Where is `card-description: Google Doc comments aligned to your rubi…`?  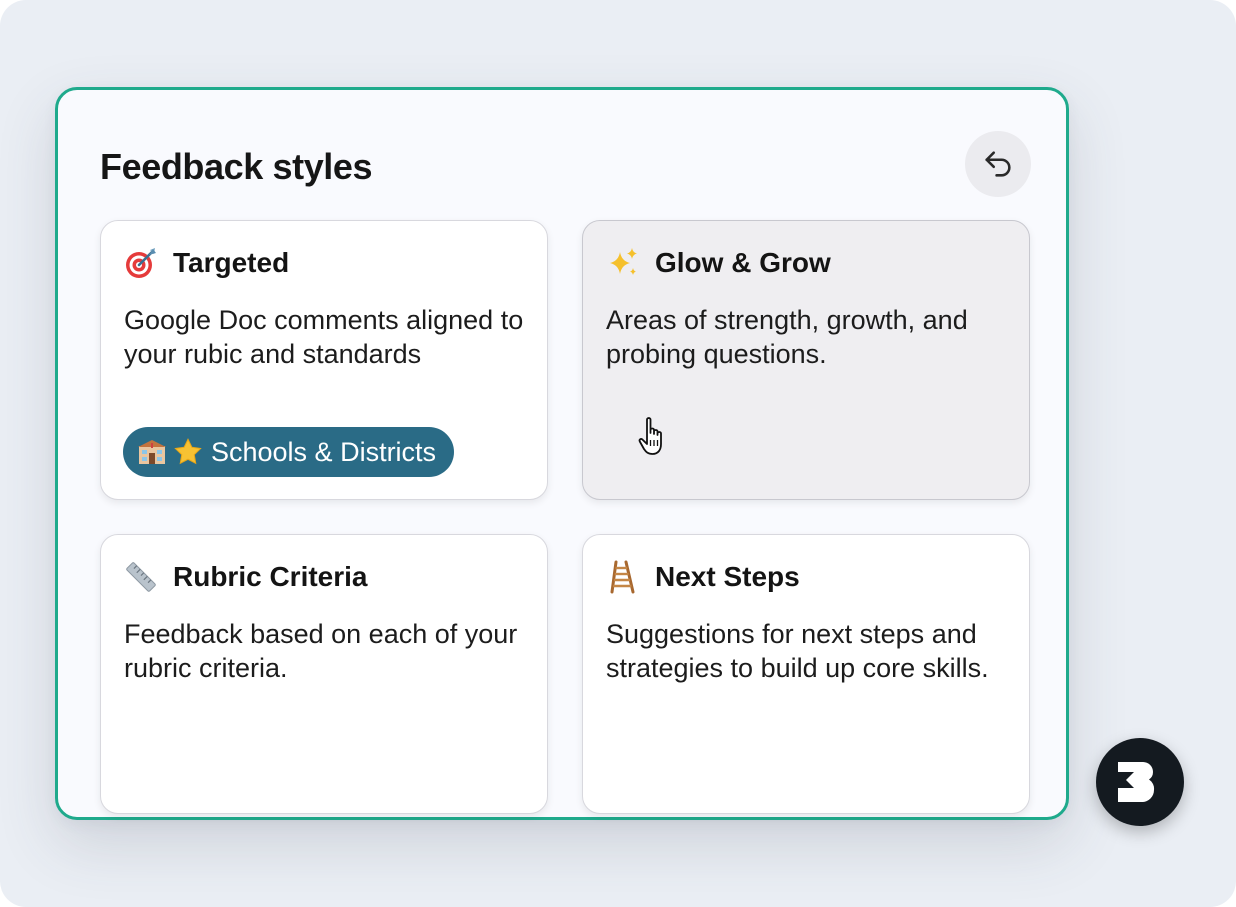
card-description: Google Doc comments aligned to your rubi… is located at coordinates (324, 337).